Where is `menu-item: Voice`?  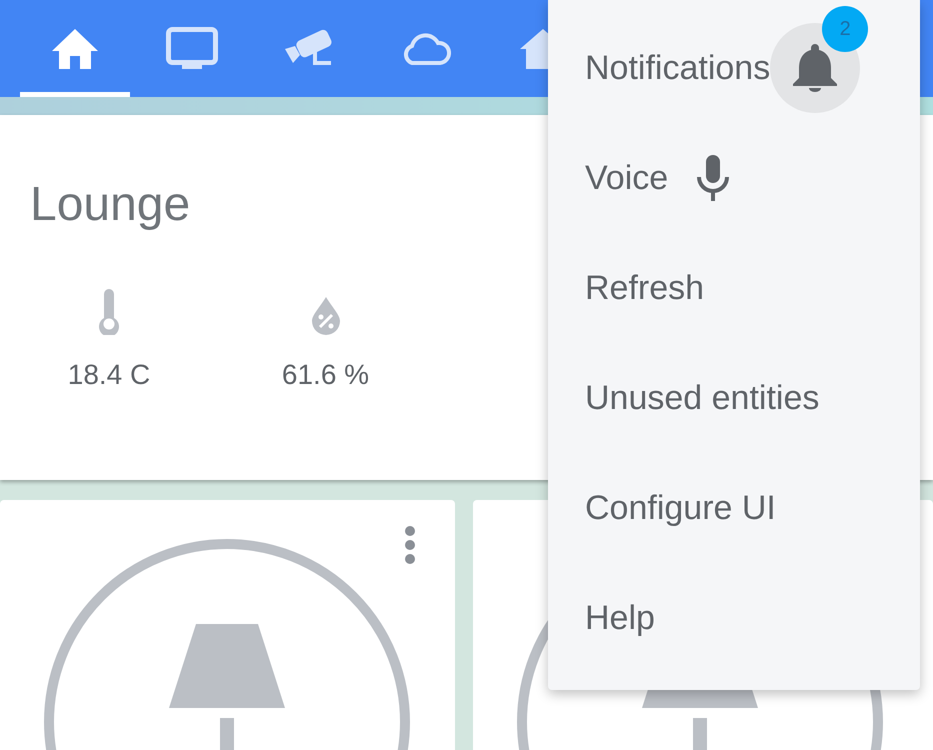
menu-item: Voice is located at coordinates (734, 178).